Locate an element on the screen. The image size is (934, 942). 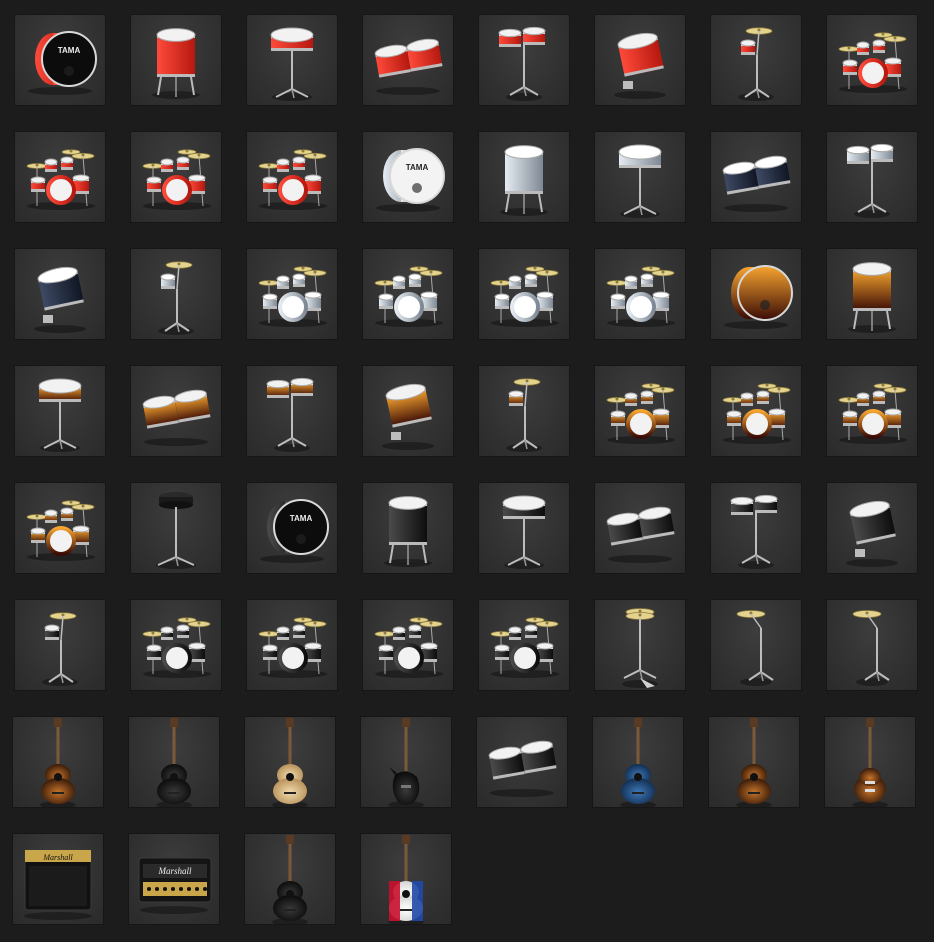
asset-thumbnail-amp-head: Marshall is located at coordinates (174, 879).